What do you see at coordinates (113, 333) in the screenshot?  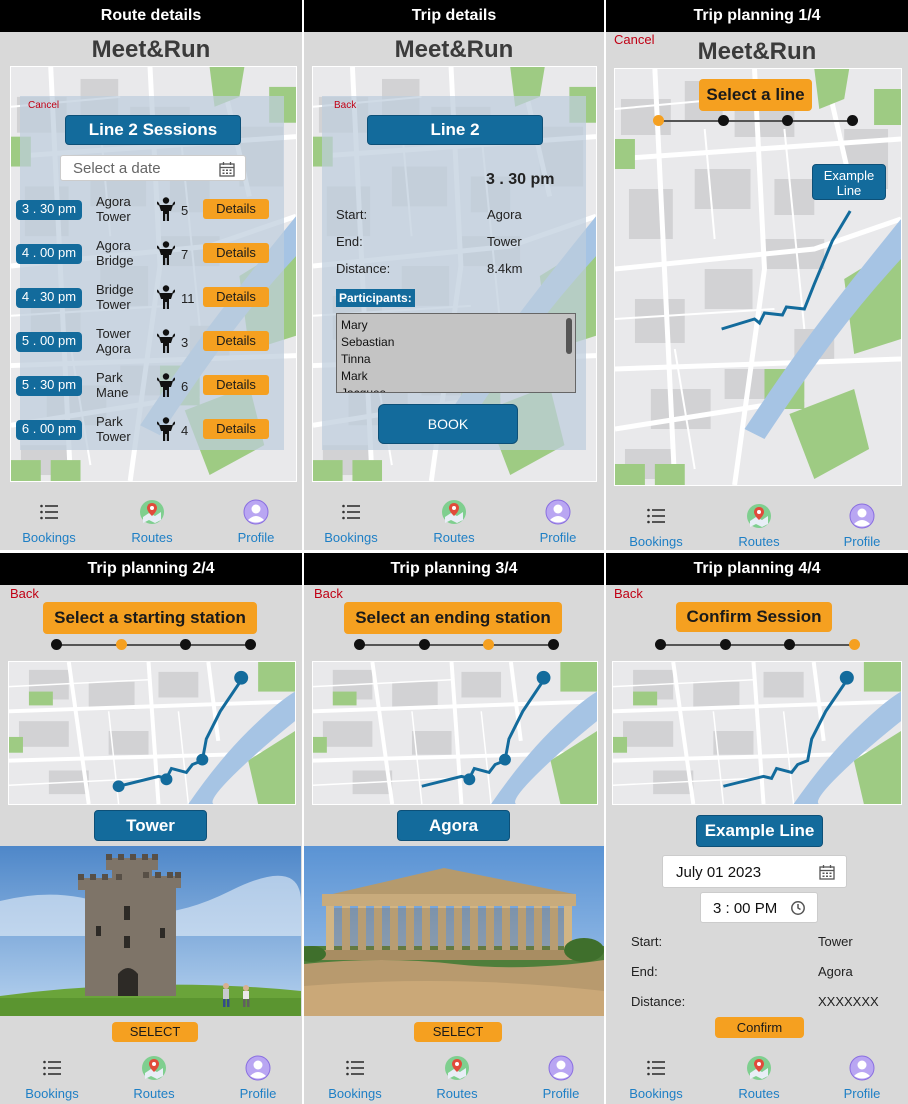 I see `session-from: Tower` at bounding box center [113, 333].